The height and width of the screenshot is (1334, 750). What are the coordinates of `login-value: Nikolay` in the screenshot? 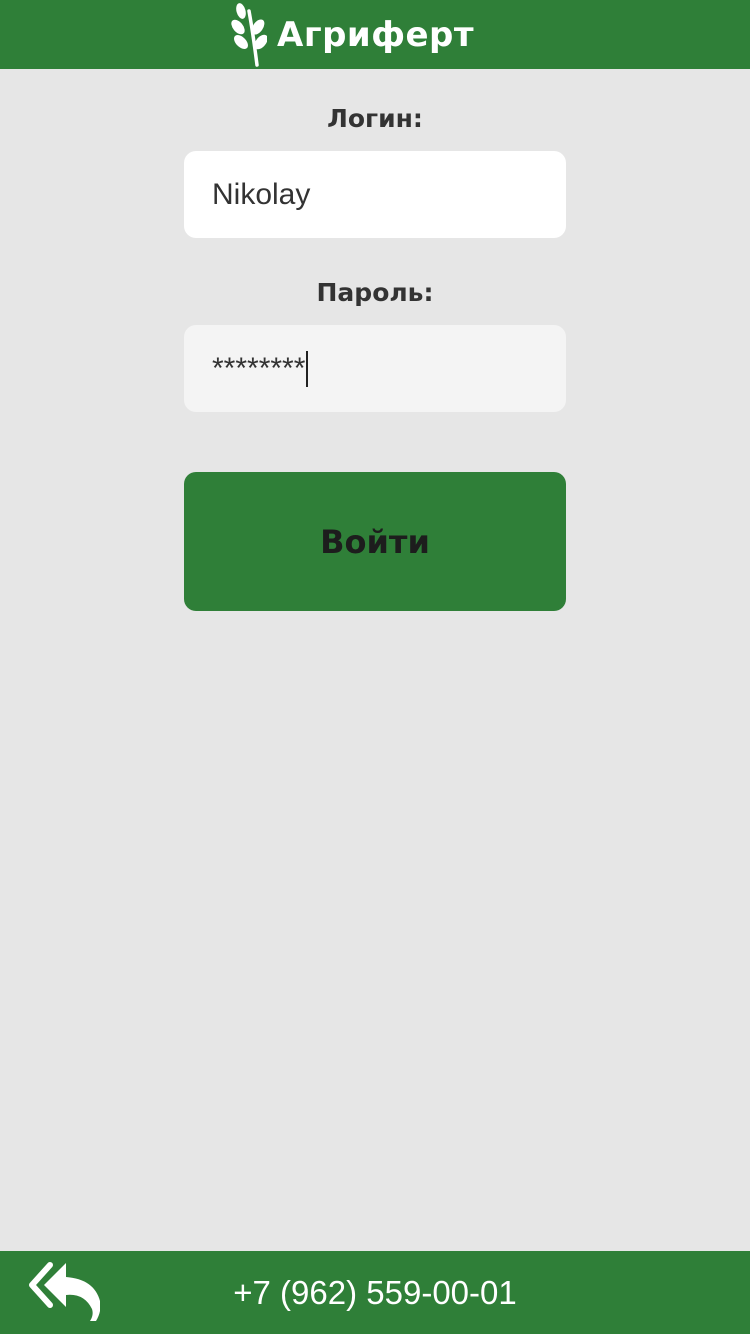 It's located at (261, 194).